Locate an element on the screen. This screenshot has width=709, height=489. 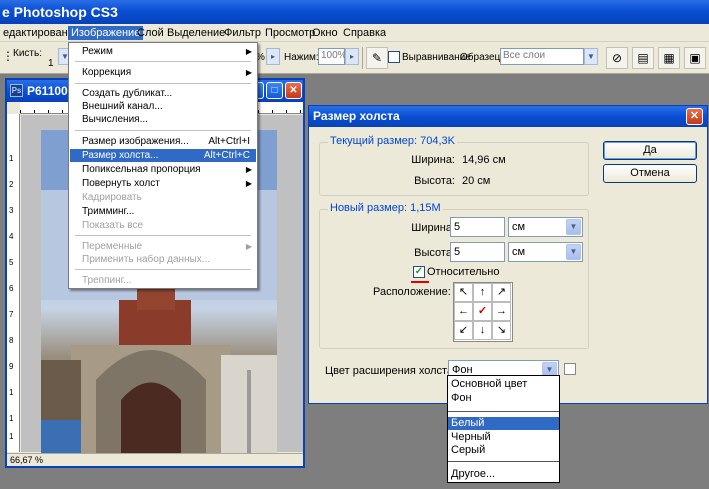
menu-help: Справка is located at coordinates (364, 33).